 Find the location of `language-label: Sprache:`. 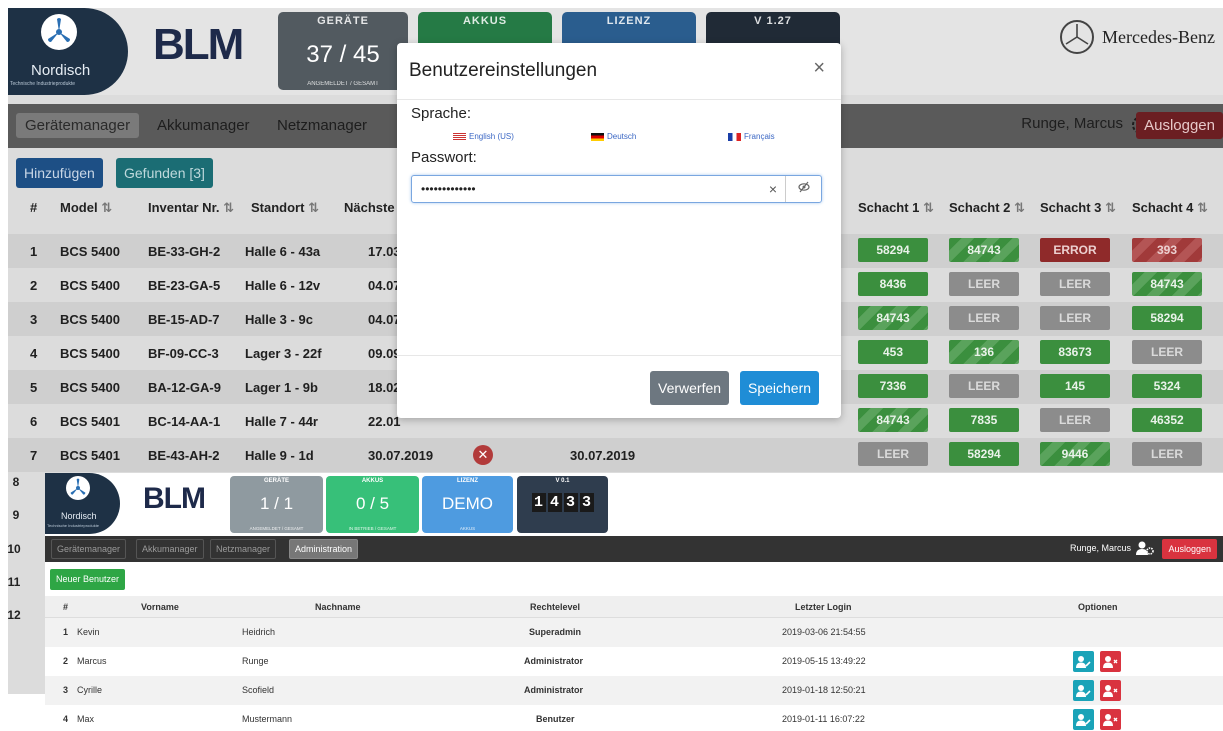

language-label: Sprache: is located at coordinates (441, 113).